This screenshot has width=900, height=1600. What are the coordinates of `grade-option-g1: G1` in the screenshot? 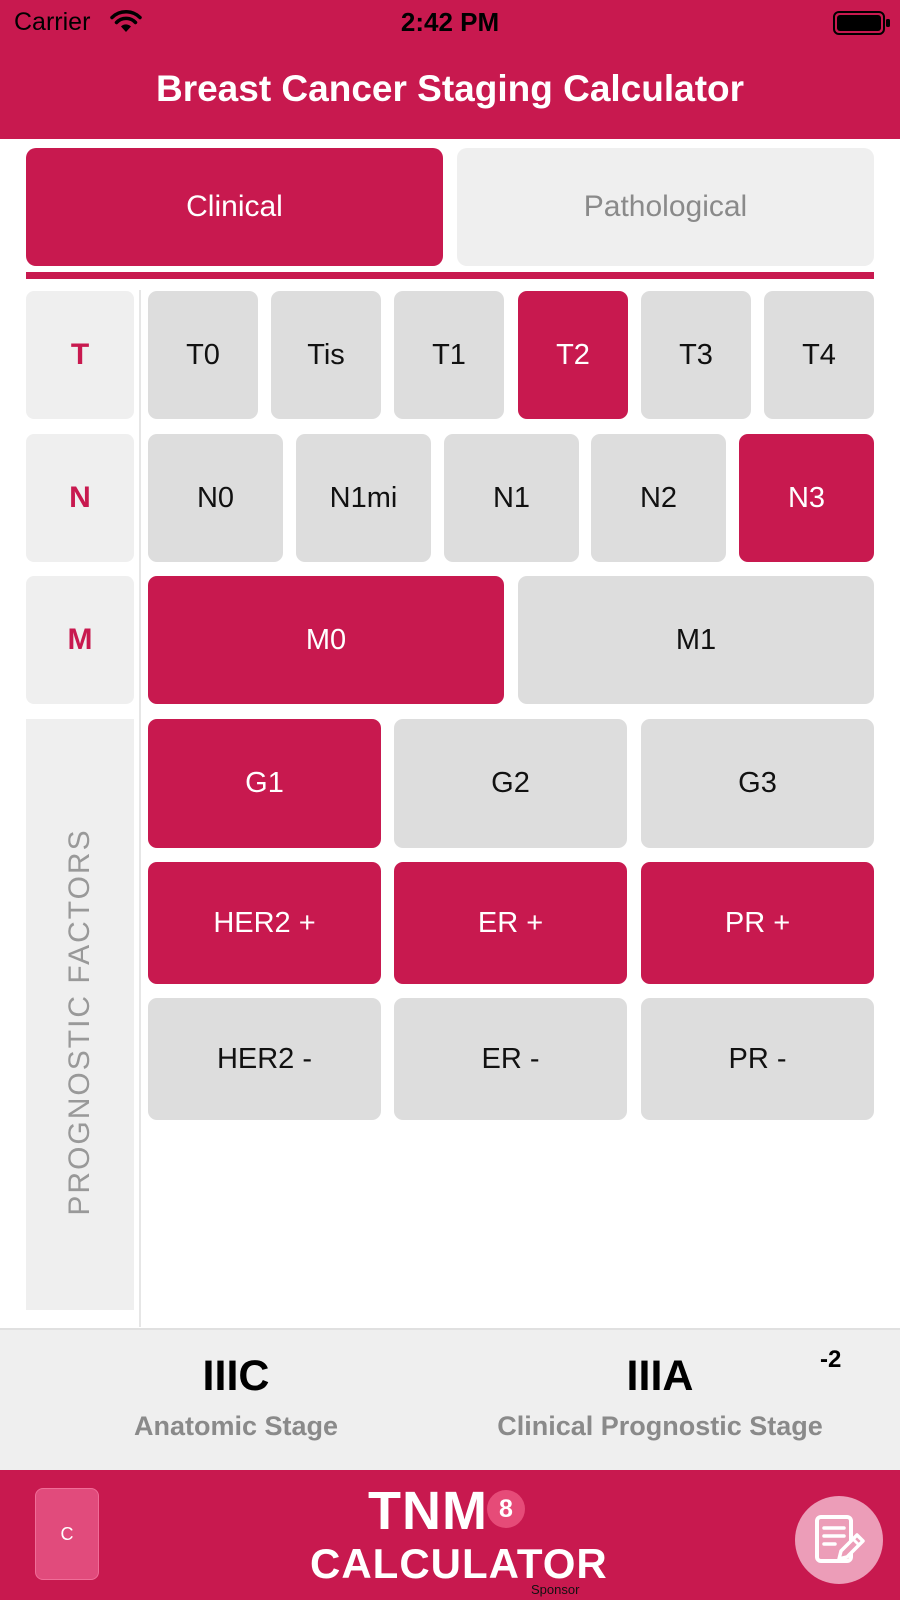 It's located at (264, 783).